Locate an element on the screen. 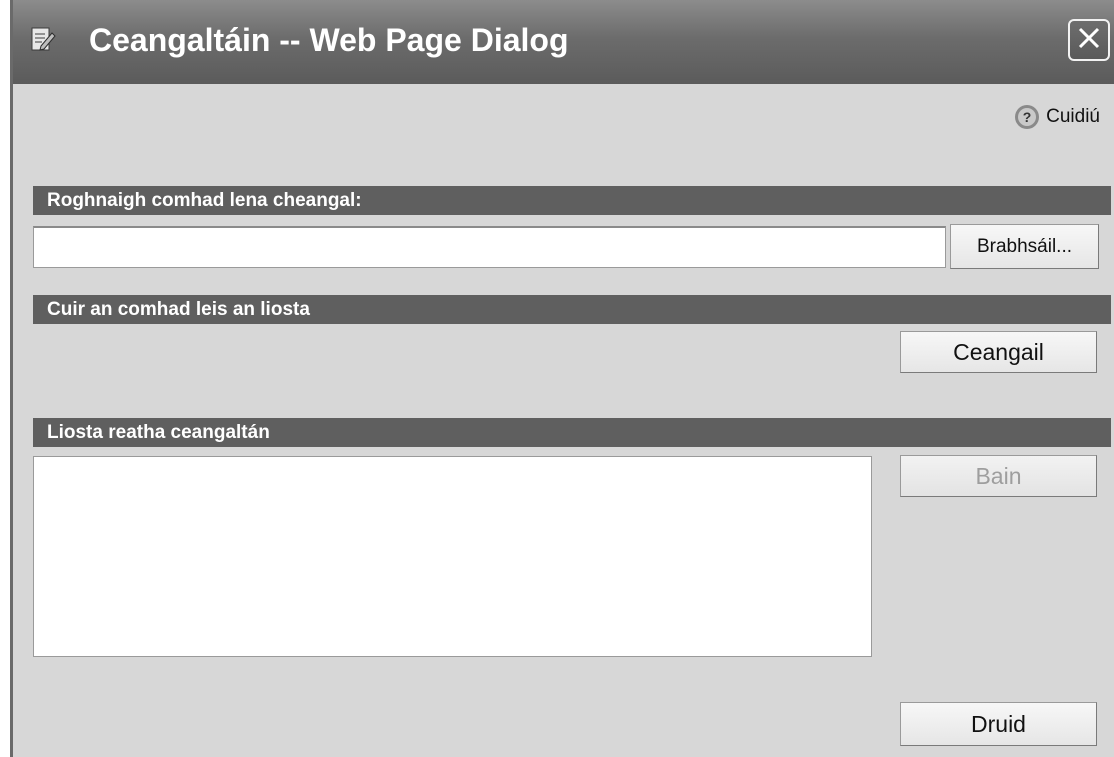 This screenshot has width=1114, height=757. help-link: ? Cuidiú is located at coordinates (1057, 117).